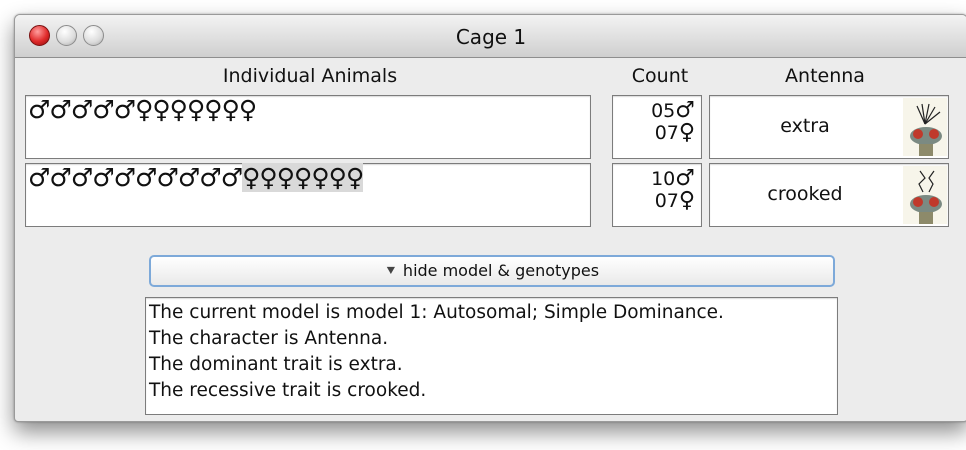  I want to click on header-count: Count, so click(660, 76).